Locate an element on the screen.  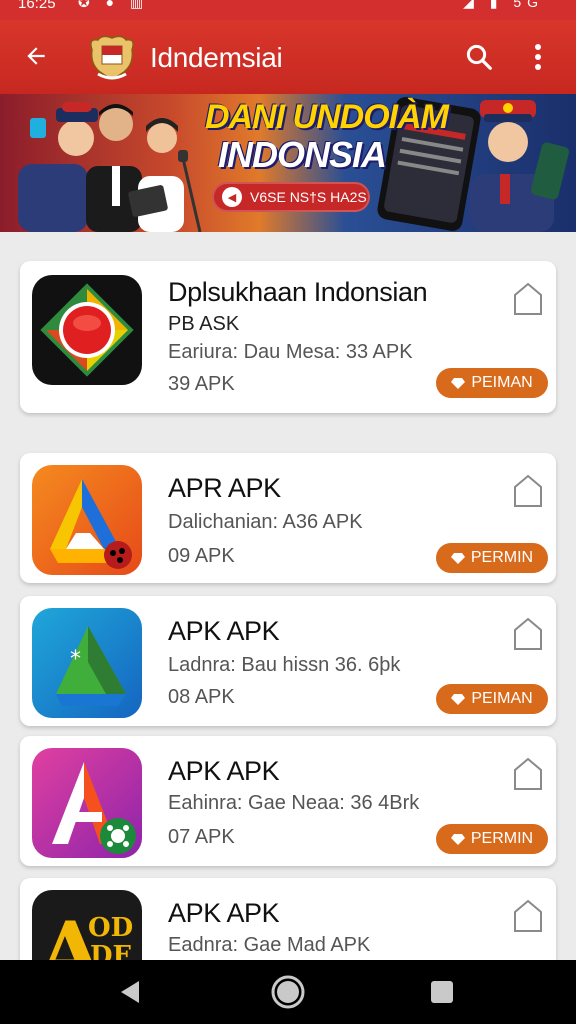
nav-recents-button is located at coordinates (442, 992).